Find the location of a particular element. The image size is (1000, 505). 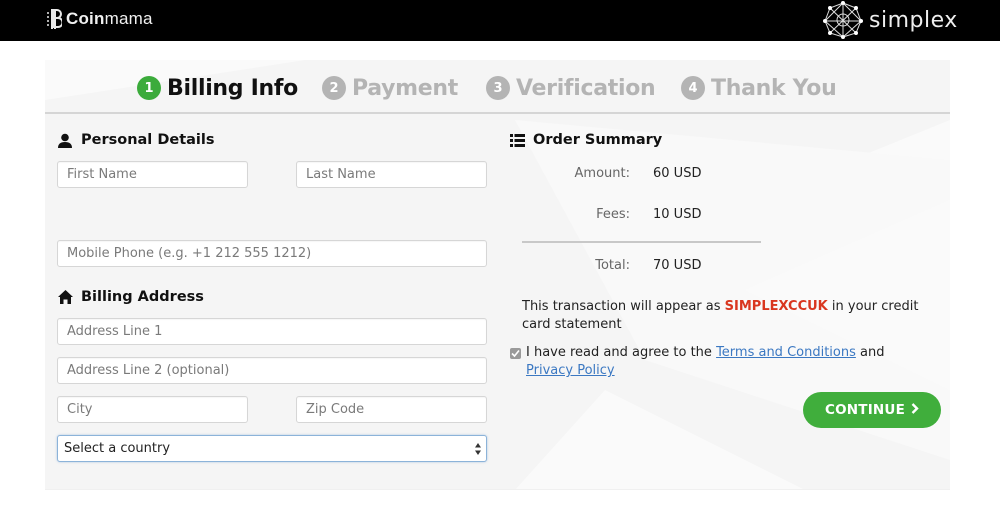

footer-divider is located at coordinates (497, 489).